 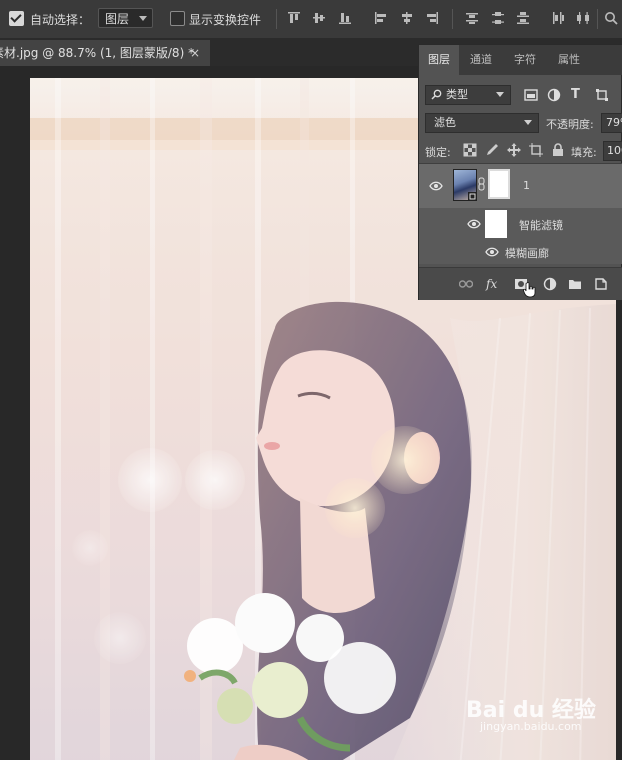 I want to click on lock-image-pixels-icon, so click(x=492, y=150).